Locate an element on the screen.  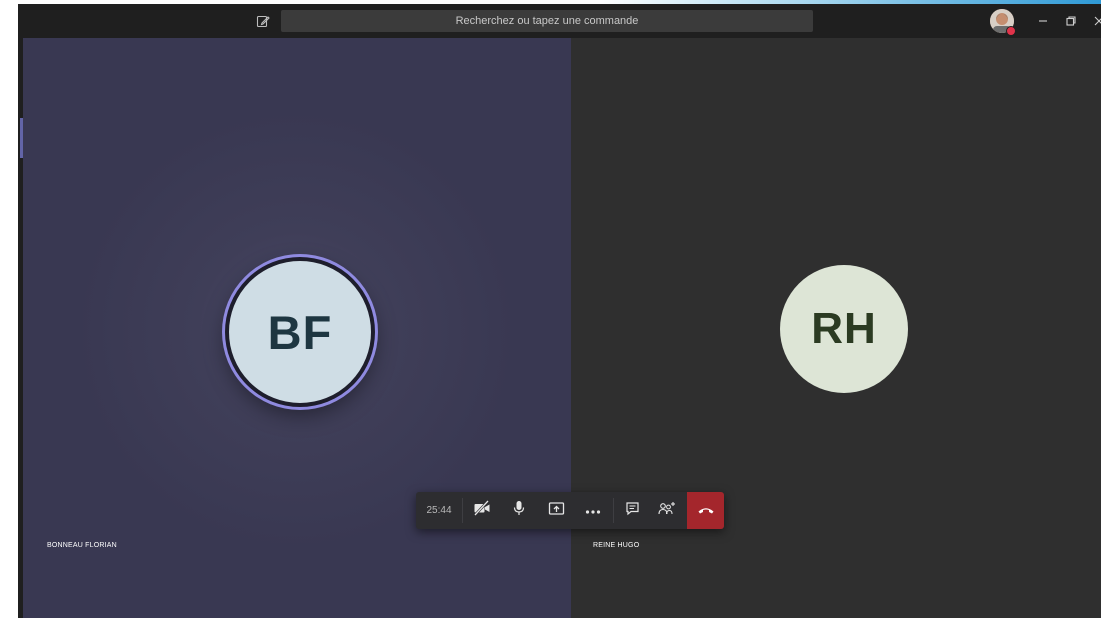
restore-icon is located at coordinates (1071, 21).